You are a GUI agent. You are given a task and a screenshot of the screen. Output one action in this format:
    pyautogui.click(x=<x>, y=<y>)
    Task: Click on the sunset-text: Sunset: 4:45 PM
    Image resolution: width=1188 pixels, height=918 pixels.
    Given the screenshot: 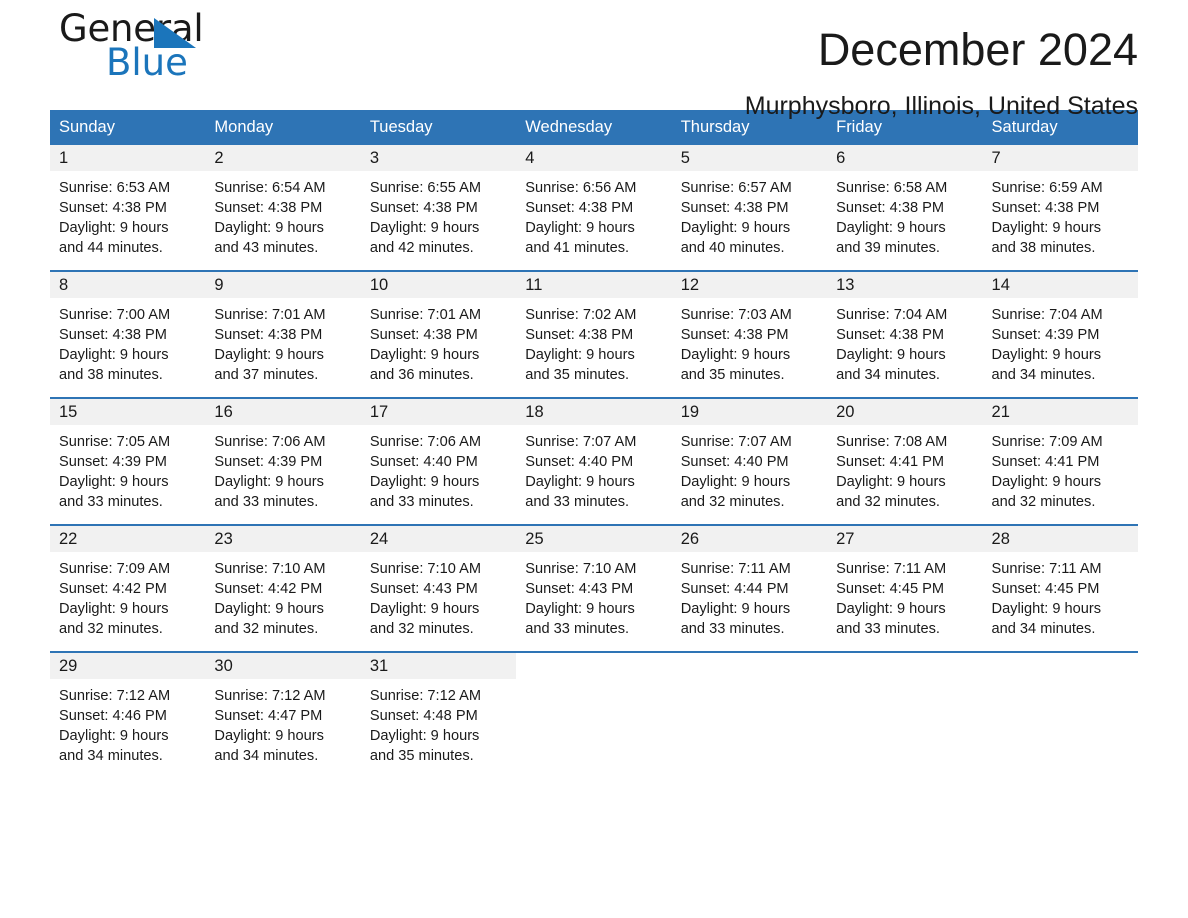 What is the action you would take?
    pyautogui.click(x=1045, y=589)
    